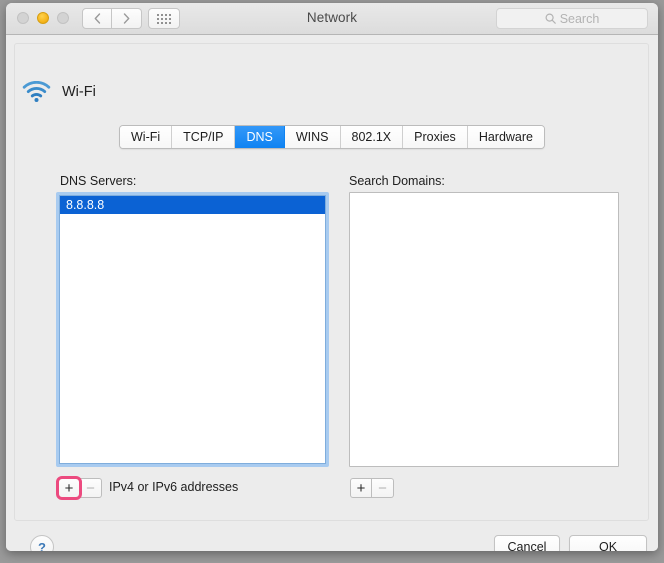  What do you see at coordinates (174, 487) in the screenshot?
I see `dns-address-hint: IPv4 or IPv6 addresses` at bounding box center [174, 487].